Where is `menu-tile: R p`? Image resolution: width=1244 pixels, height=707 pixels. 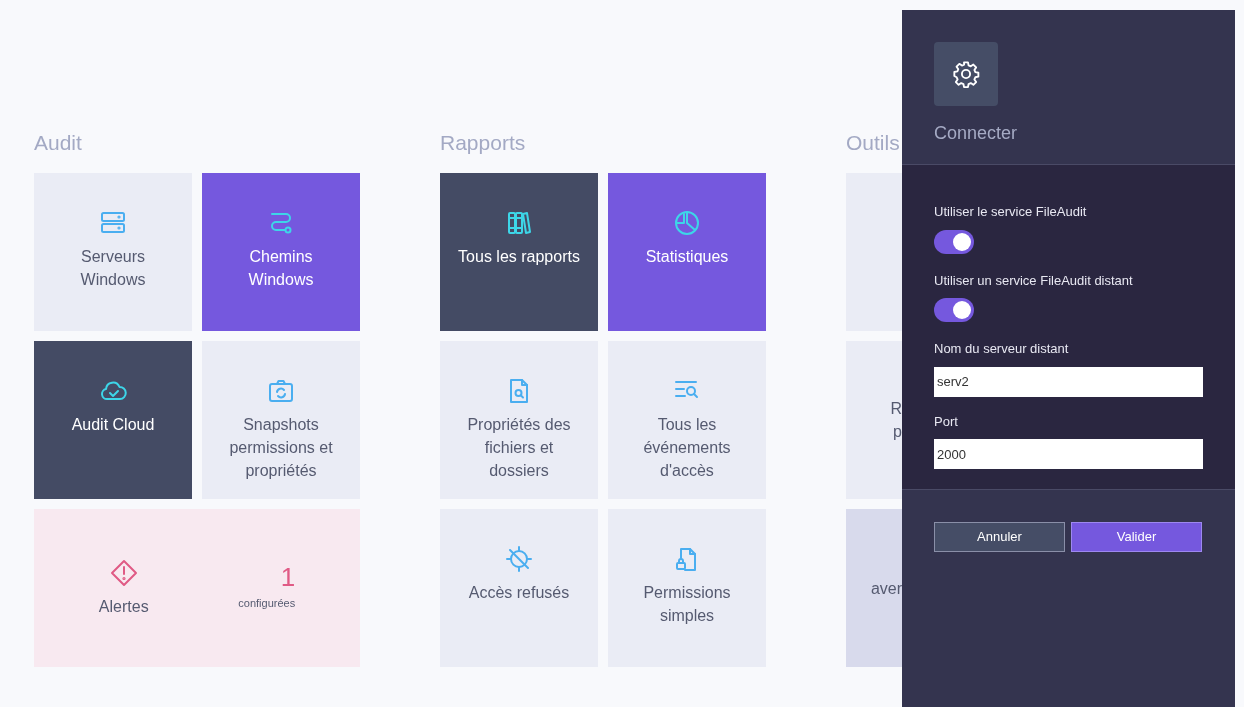
menu-tile: R p is located at coordinates (874, 420).